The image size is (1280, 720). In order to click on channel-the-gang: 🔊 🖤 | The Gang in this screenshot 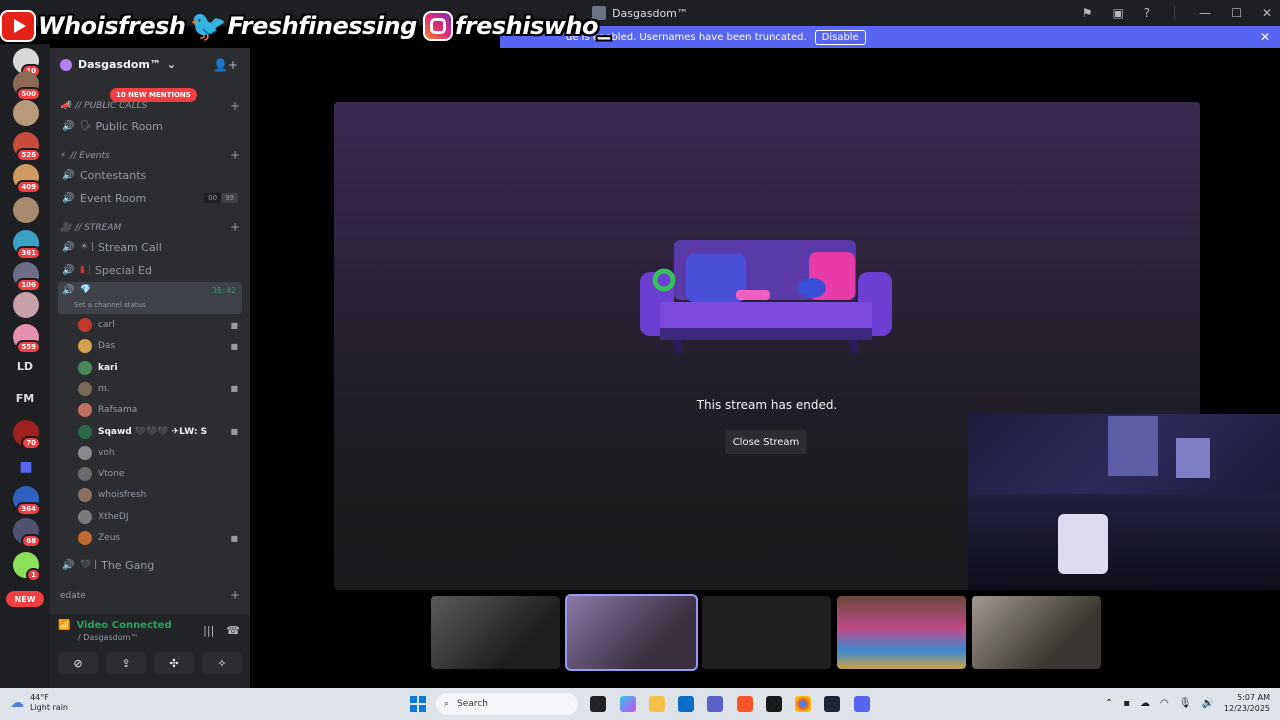, I will do `click(150, 565)`.